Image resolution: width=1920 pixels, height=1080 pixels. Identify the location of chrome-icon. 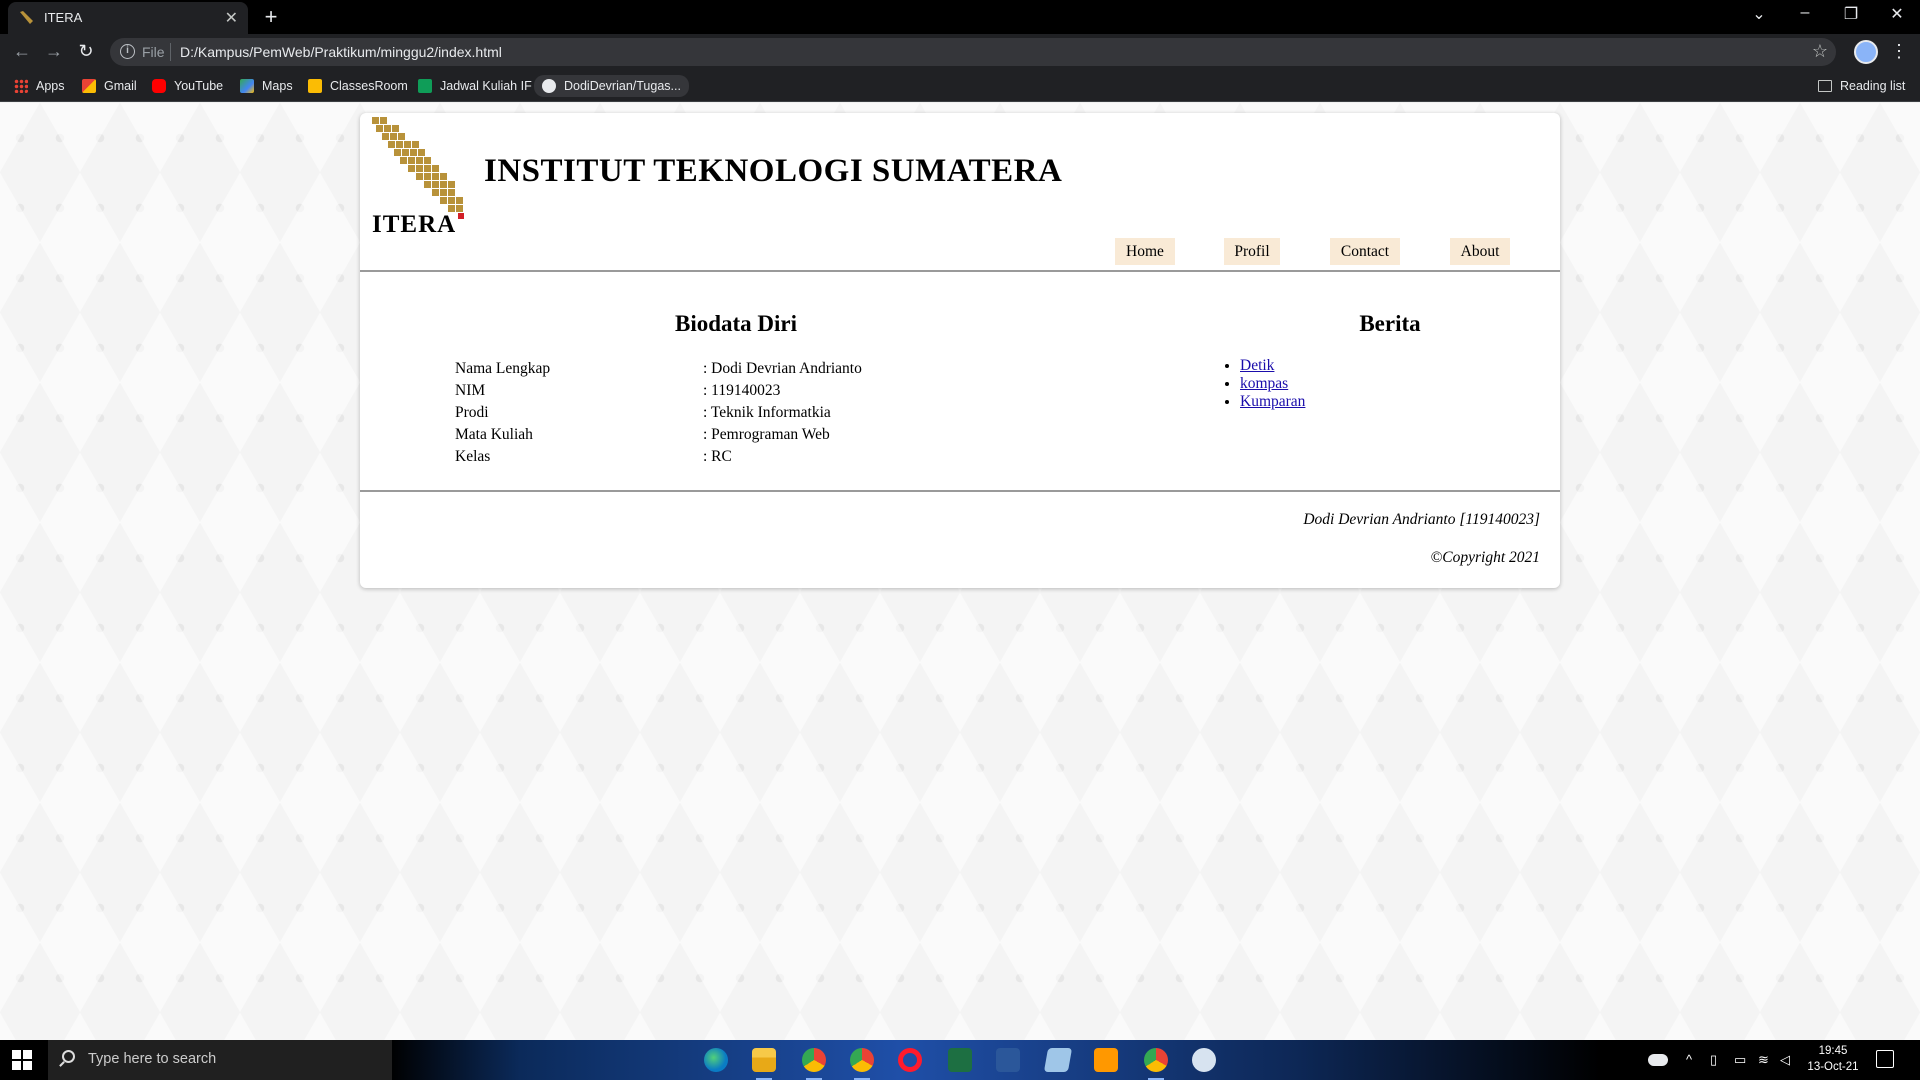
(814, 1064).